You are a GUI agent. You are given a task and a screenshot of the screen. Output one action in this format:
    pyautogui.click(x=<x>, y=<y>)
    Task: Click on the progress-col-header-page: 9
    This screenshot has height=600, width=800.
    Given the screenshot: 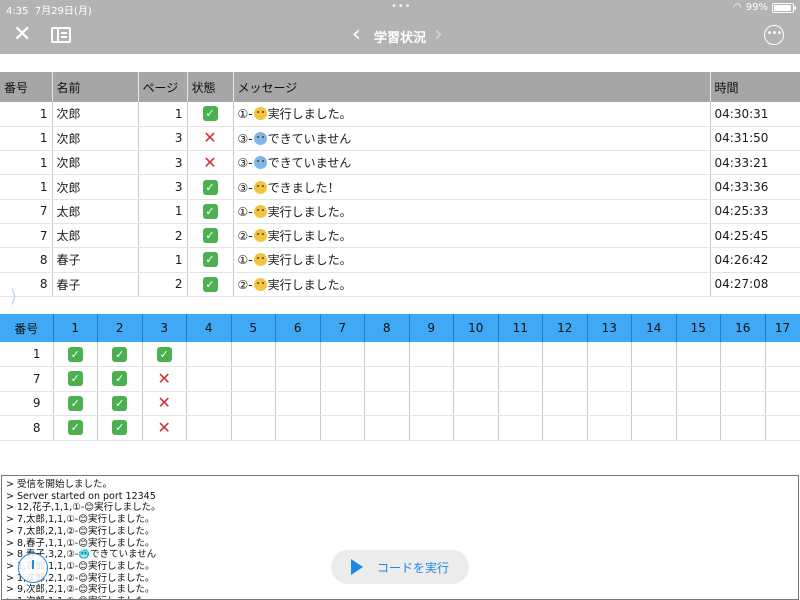 What is the action you would take?
    pyautogui.click(x=431, y=328)
    